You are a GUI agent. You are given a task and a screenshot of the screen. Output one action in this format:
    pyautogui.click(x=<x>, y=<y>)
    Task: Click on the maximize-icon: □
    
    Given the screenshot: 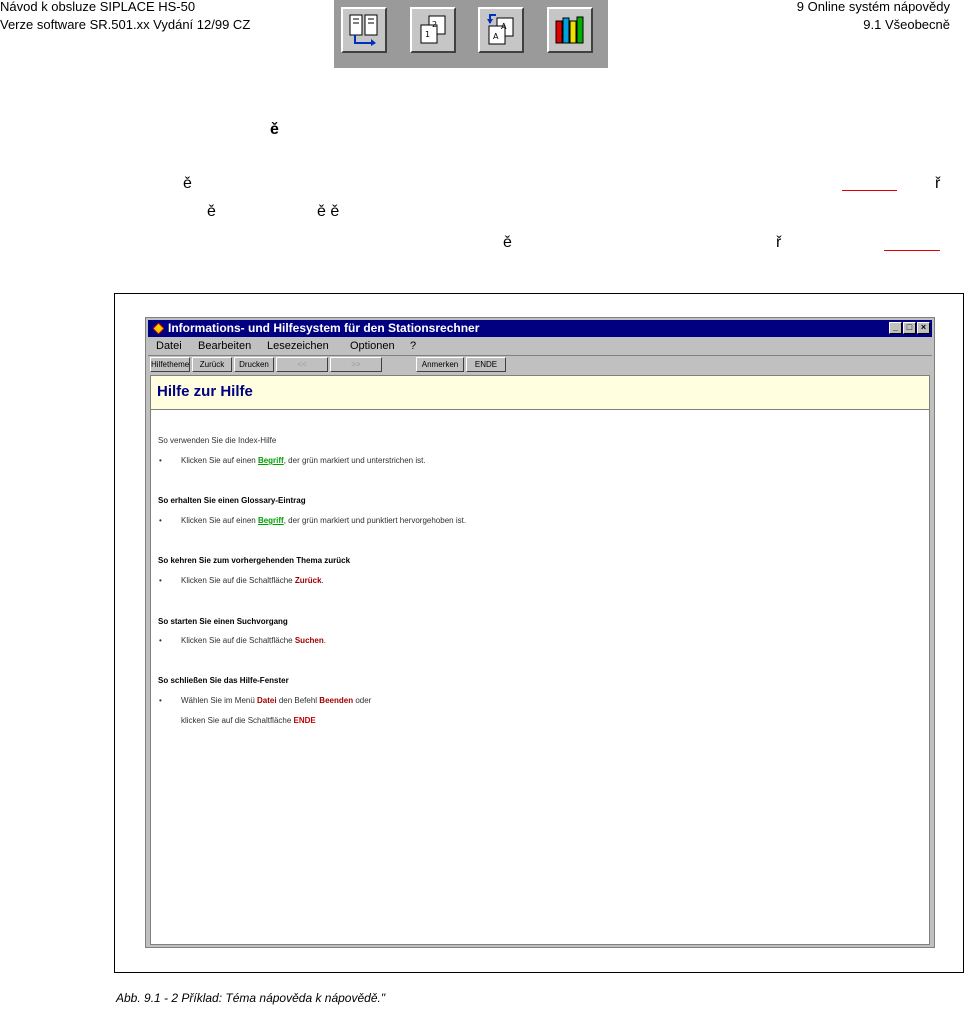 What is the action you would take?
    pyautogui.click(x=909, y=327)
    